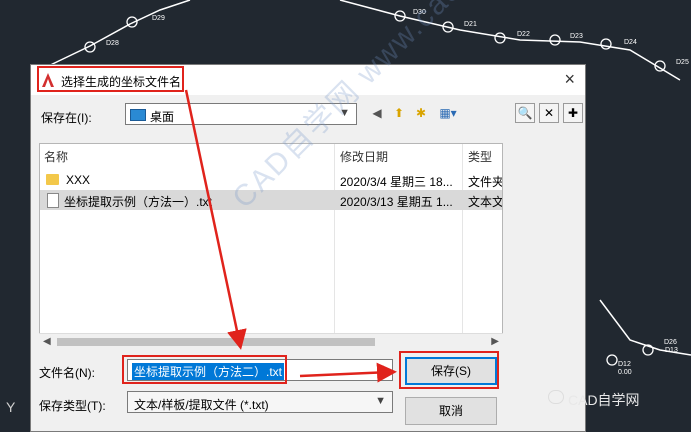 The height and width of the screenshot is (432, 691). I want to click on brand-name: CAD自学网, so click(604, 400).